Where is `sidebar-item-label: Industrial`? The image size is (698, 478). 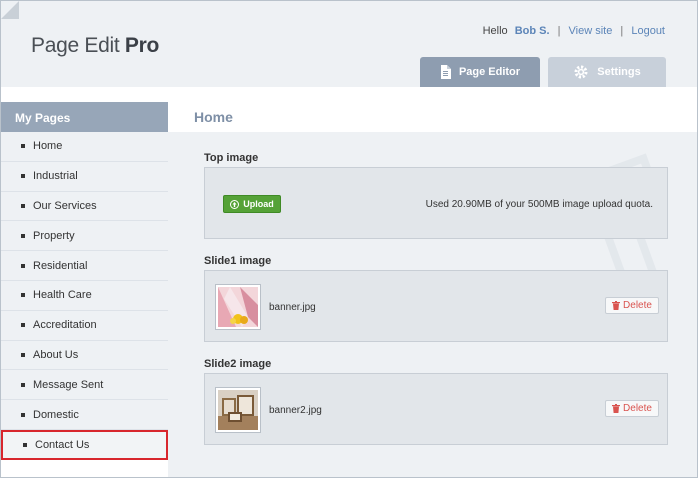 sidebar-item-label: Industrial is located at coordinates (55, 176).